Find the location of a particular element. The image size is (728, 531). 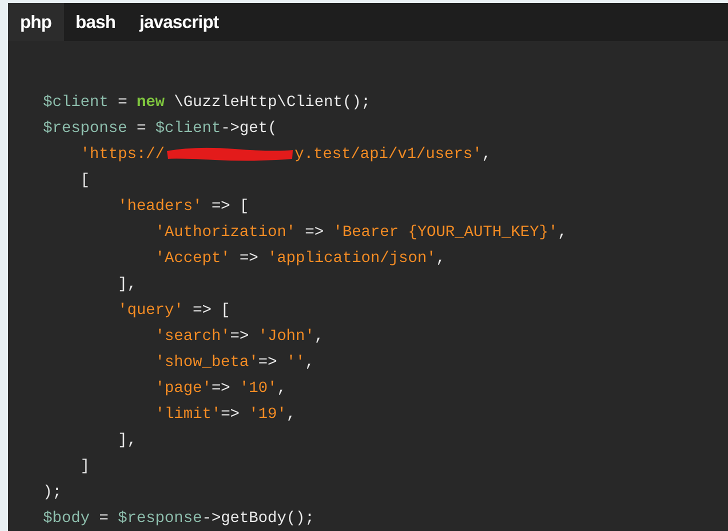

code-line: 'page'=> '10', is located at coordinates (220, 388).